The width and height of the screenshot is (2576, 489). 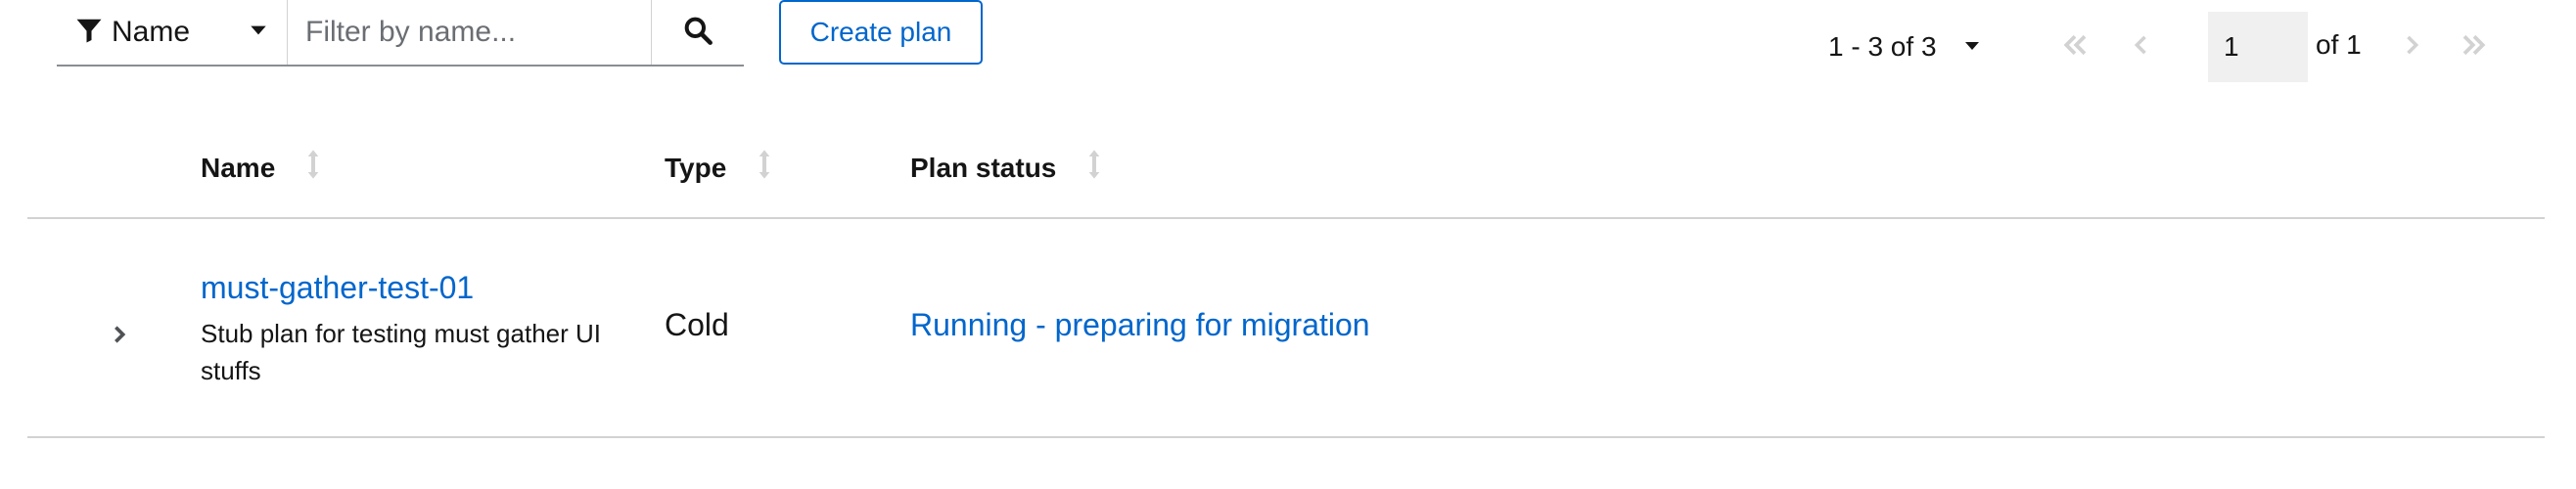 I want to click on angle-double-right-icon, so click(x=2475, y=47).